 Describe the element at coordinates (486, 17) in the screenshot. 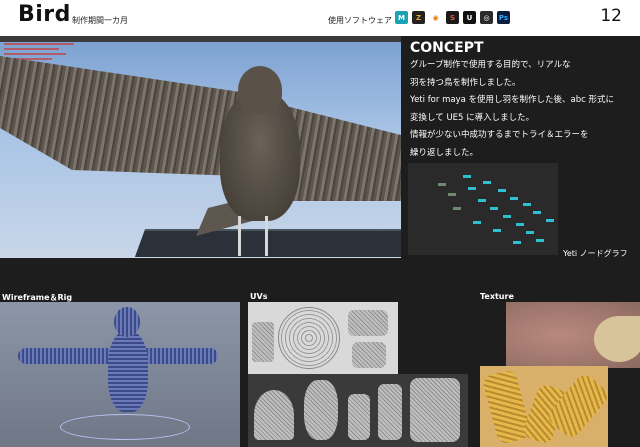

I see `unreal-engine-icon: ◎` at that location.